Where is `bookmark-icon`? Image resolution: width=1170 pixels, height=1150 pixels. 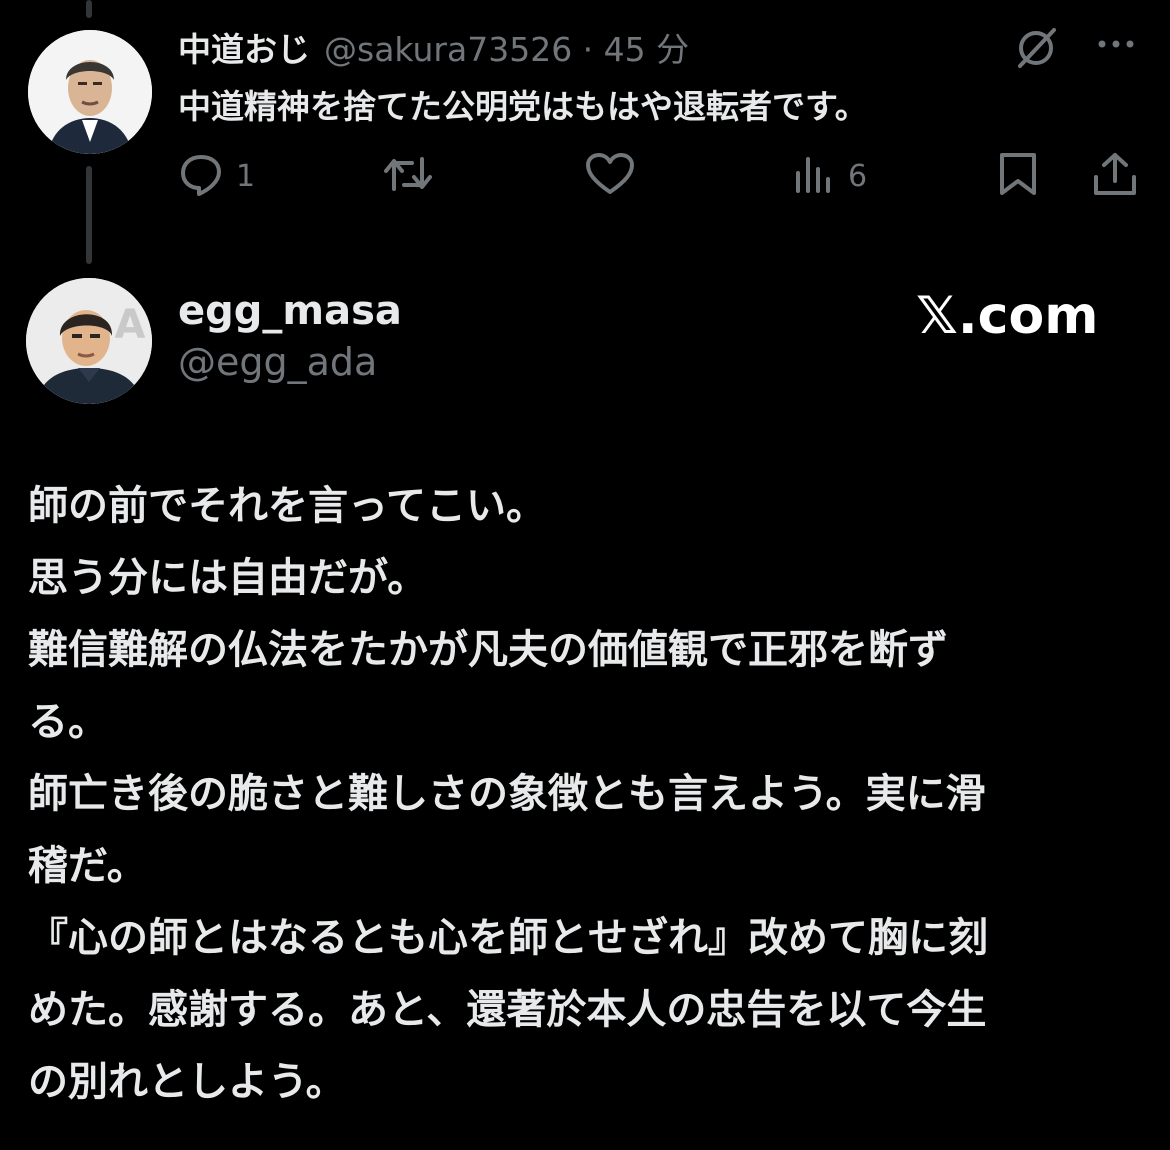
bookmark-icon is located at coordinates (1018, 176).